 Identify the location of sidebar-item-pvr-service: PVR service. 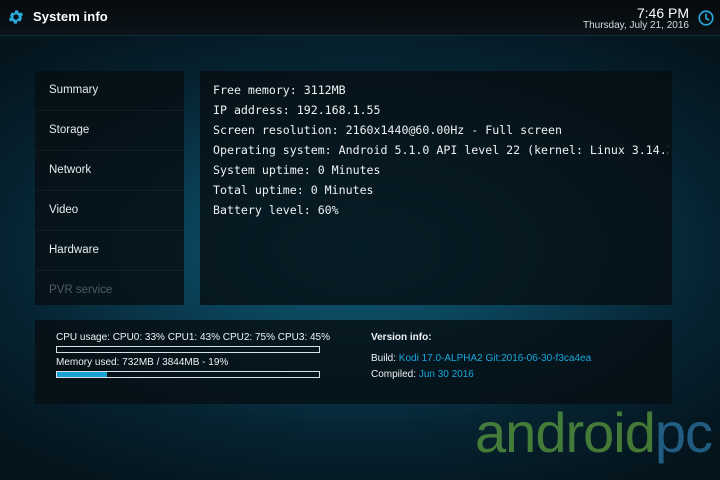
(81, 290).